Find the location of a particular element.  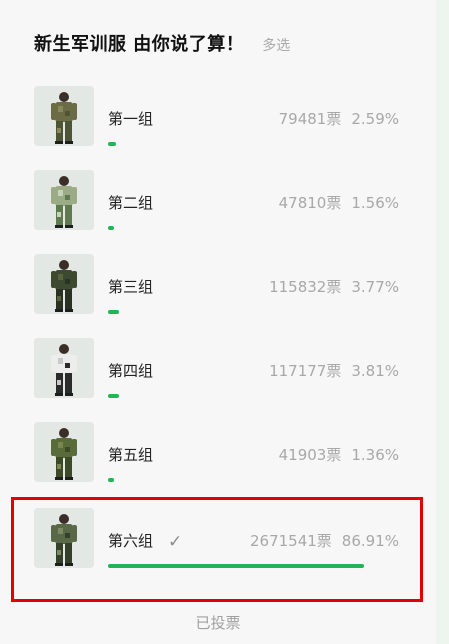

vote-percent: 3.81% is located at coordinates (375, 371).